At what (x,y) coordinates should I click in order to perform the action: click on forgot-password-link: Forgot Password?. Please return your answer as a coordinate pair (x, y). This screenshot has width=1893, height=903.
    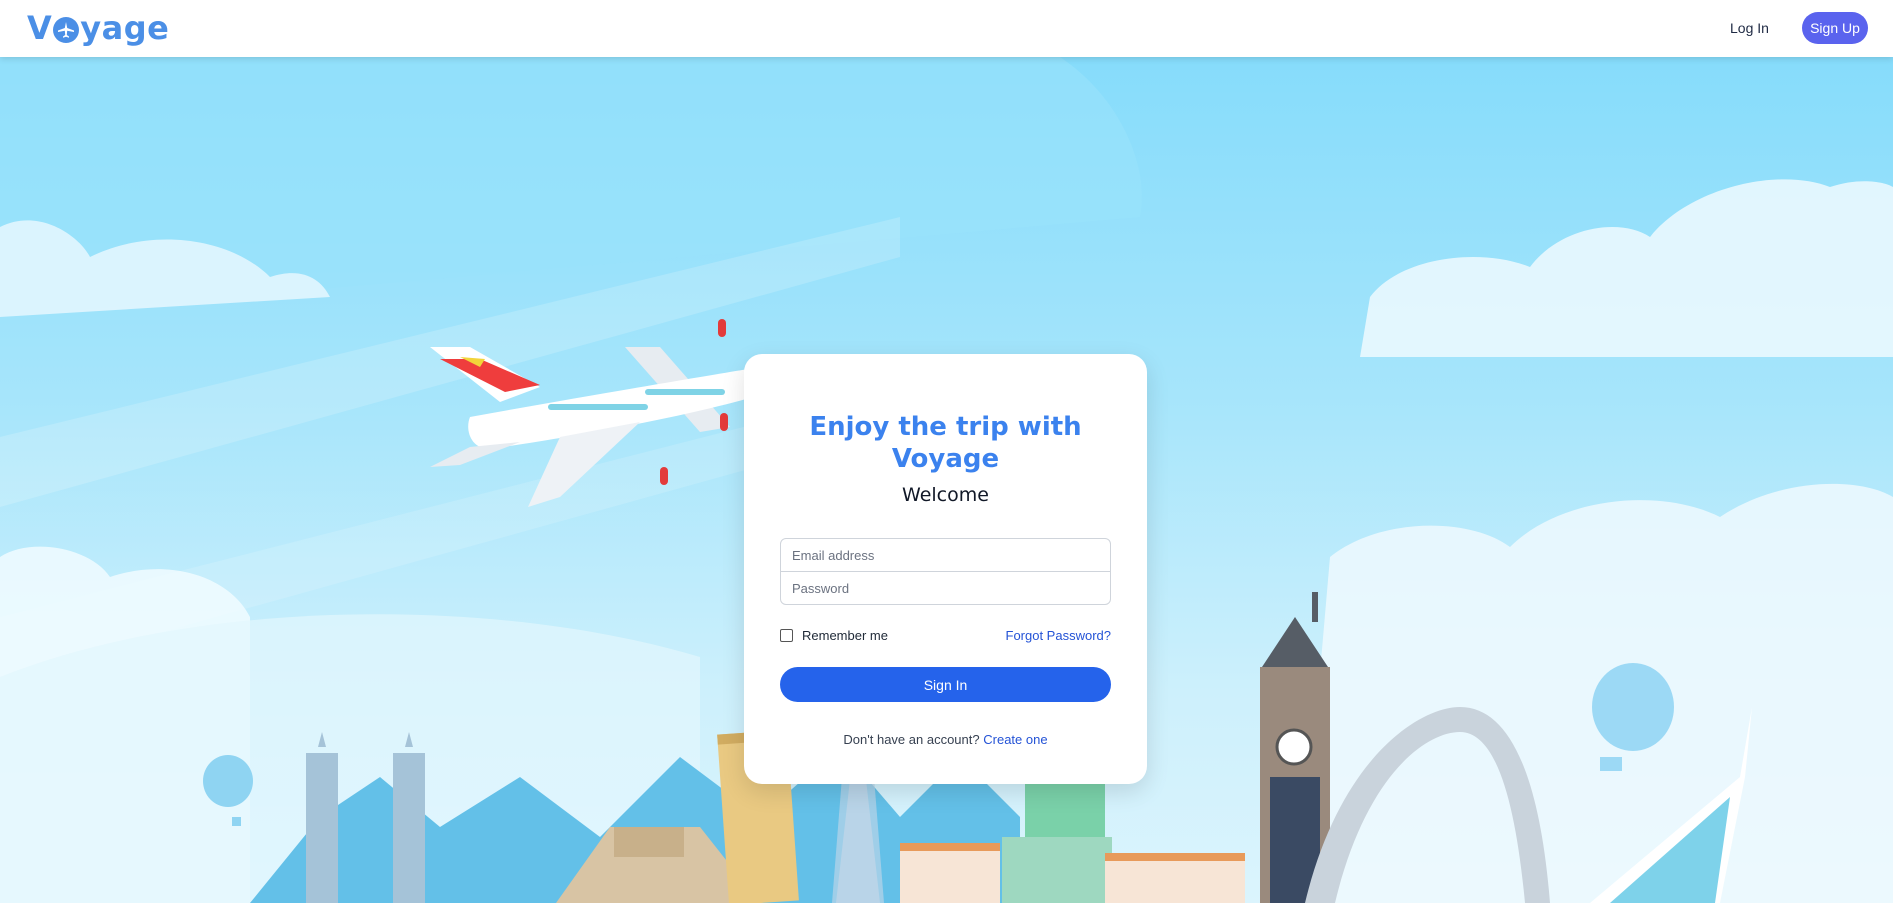
    Looking at the image, I should click on (1059, 635).